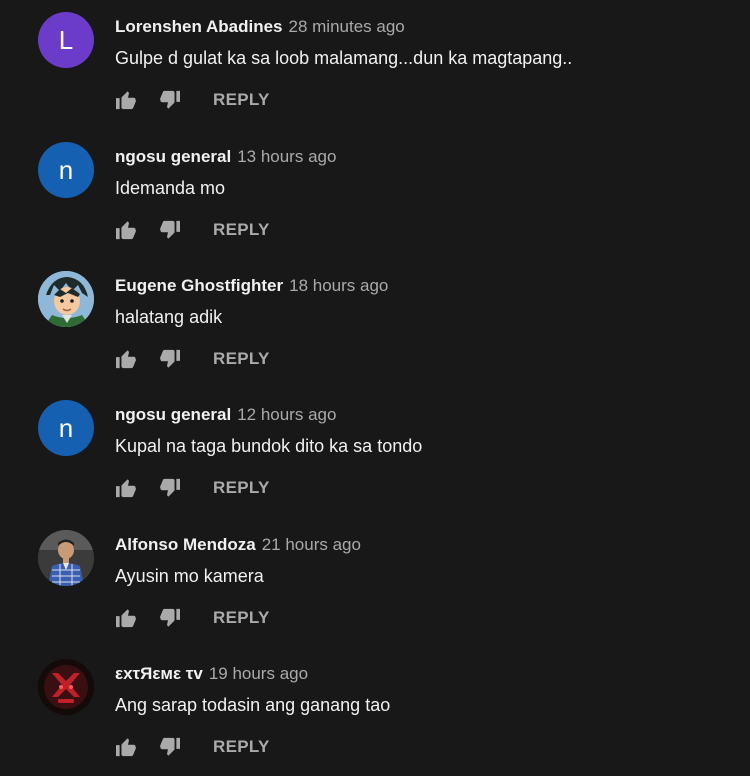 The width and height of the screenshot is (750, 776). I want to click on author-name: Eugene Ghostfighter, so click(199, 285).